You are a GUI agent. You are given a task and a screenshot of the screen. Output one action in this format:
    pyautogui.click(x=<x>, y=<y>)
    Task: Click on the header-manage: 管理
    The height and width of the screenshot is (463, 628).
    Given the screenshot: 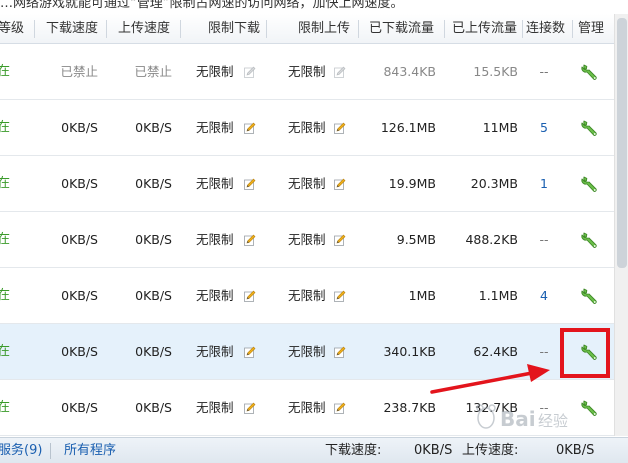 What is the action you would take?
    pyautogui.click(x=591, y=29)
    